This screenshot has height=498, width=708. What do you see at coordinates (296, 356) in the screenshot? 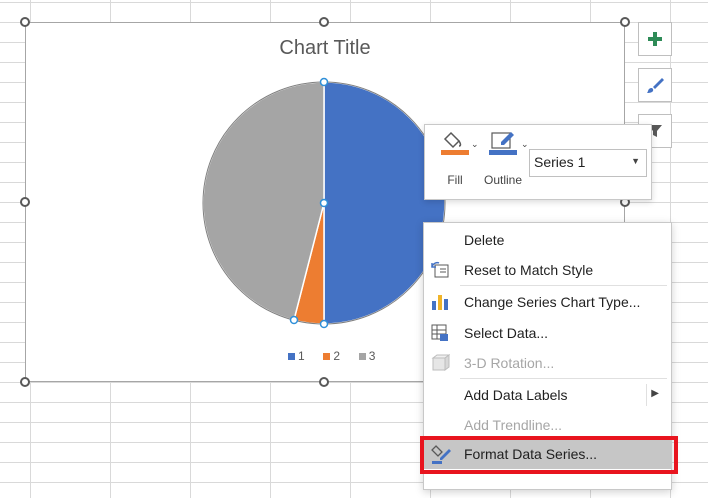
I see `legend-item-1: 1` at bounding box center [296, 356].